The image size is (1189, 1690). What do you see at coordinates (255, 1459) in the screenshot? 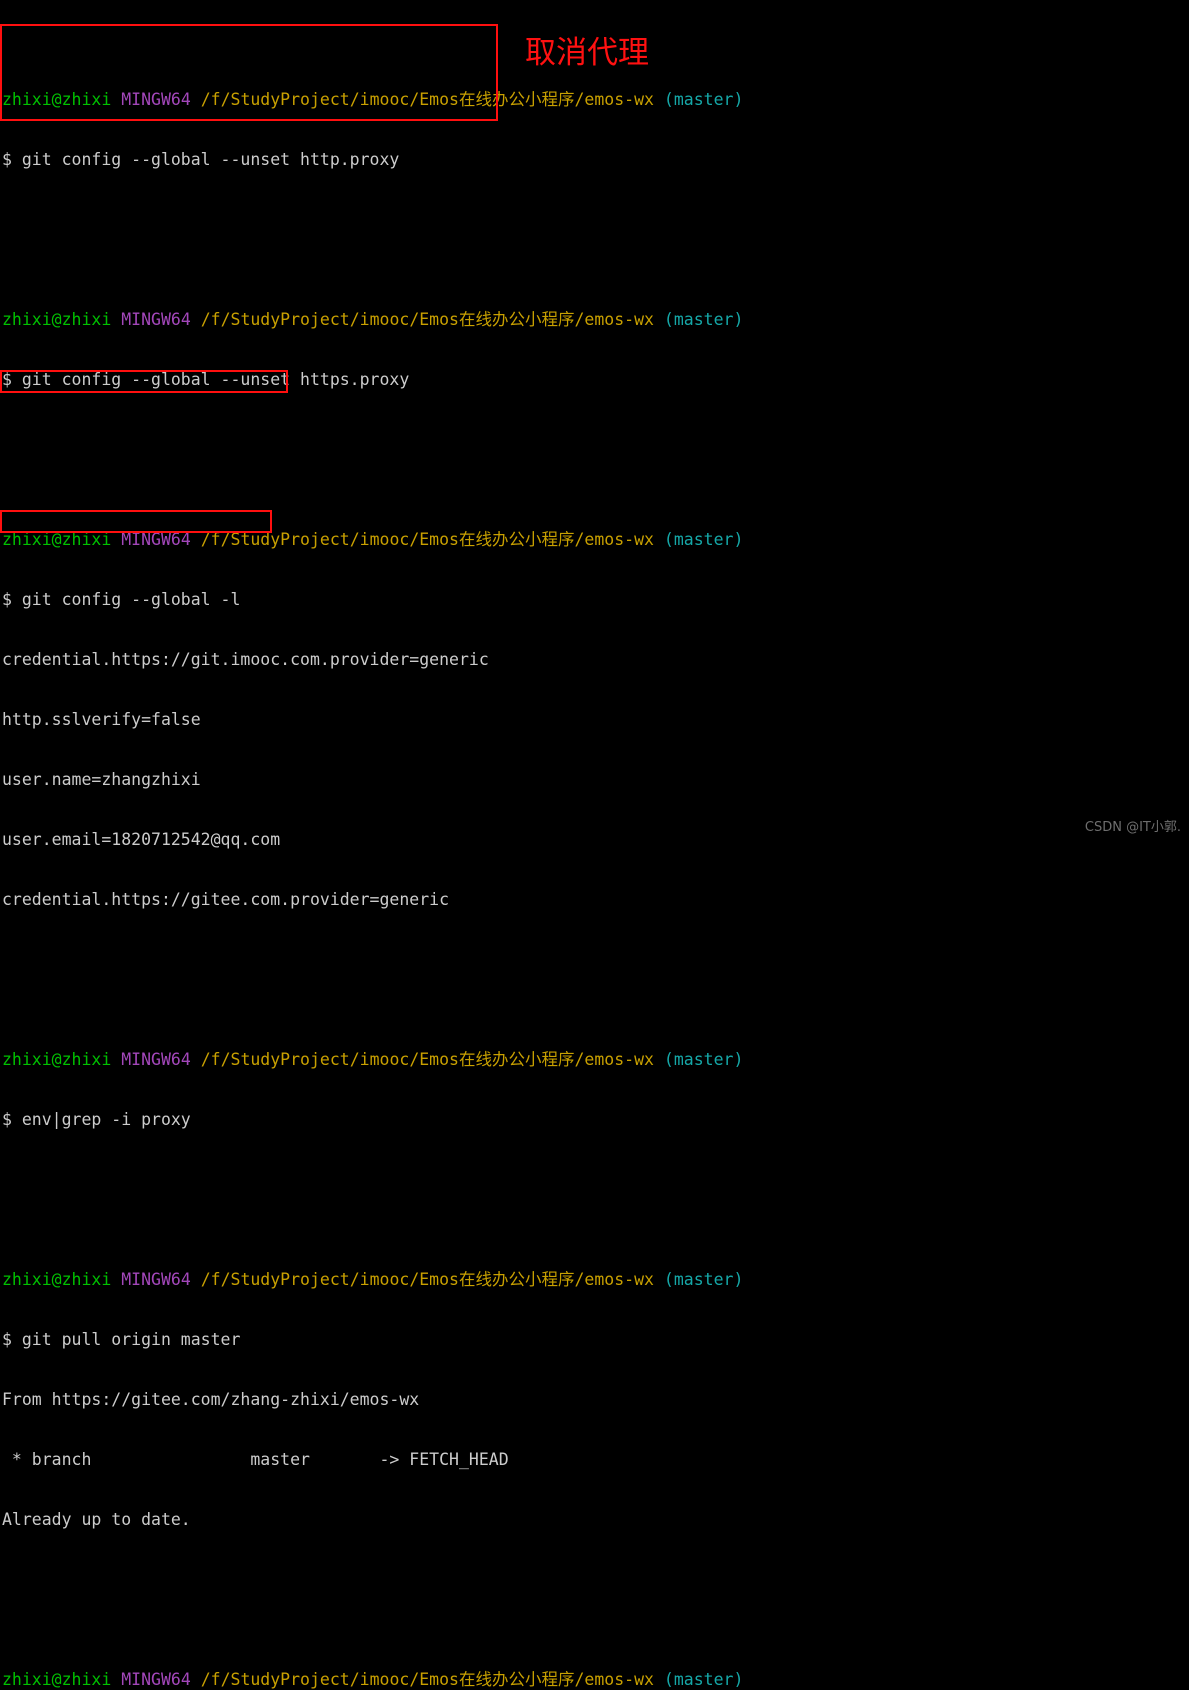
I see `output-line: * branch master -> FETCH_HEAD` at bounding box center [255, 1459].